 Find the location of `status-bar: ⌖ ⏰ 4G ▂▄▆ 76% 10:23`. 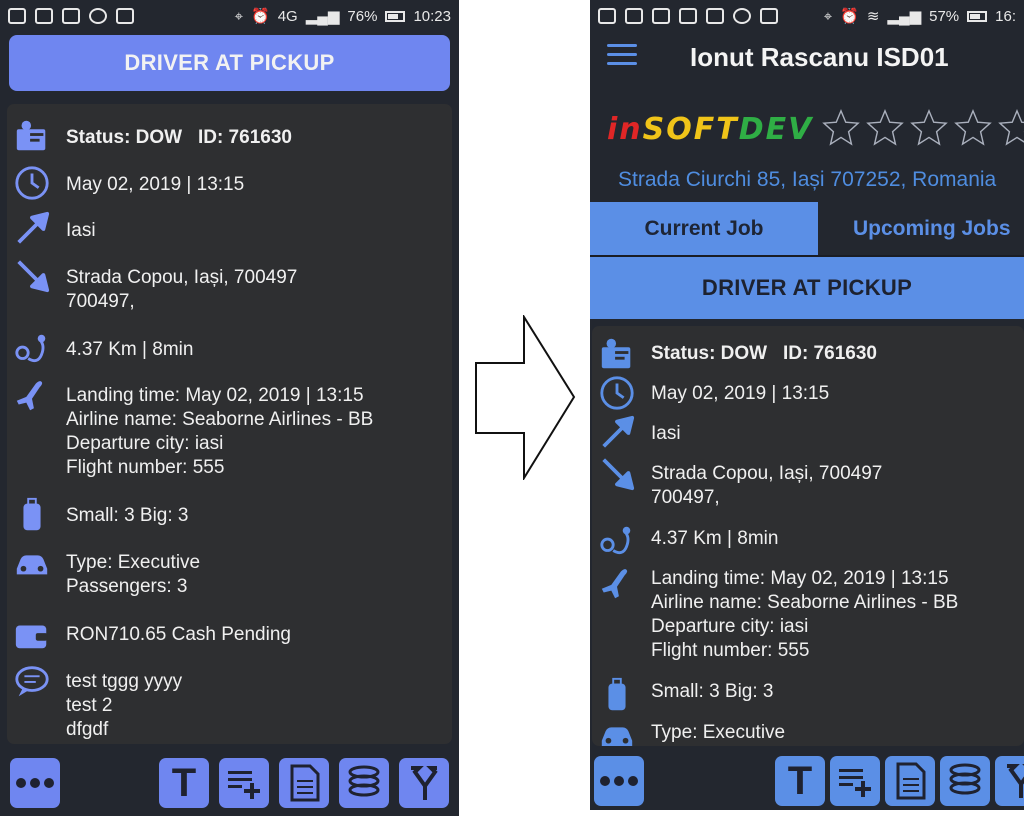

status-bar: ⌖ ⏰ 4G ▂▄▆ 76% 10:23 is located at coordinates (229, 16).